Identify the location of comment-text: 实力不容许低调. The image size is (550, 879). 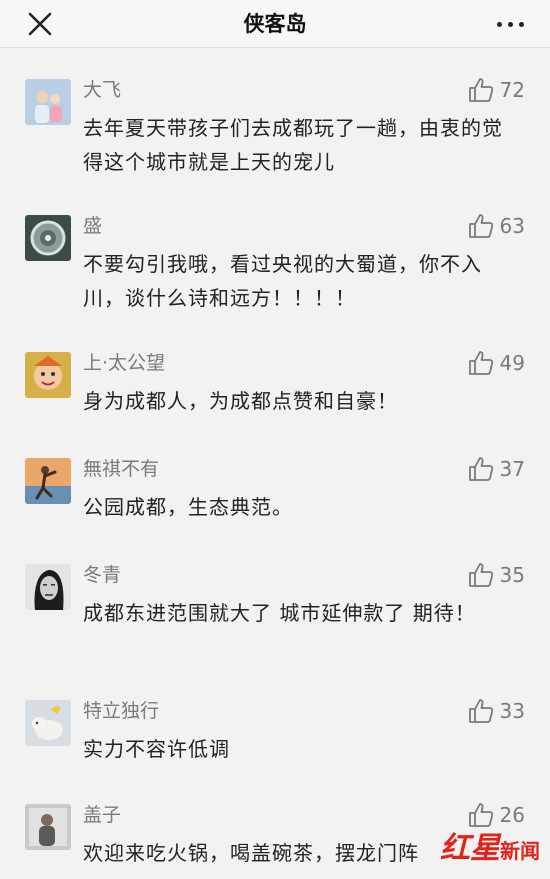
(156, 749).